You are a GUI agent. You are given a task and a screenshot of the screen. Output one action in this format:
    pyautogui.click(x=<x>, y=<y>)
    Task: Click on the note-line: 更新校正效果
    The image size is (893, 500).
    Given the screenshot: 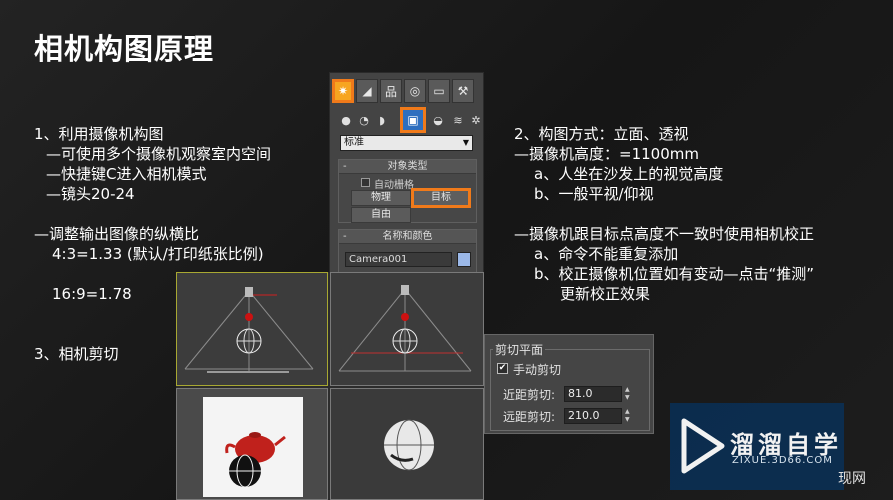 What is the action you would take?
    pyautogui.click(x=605, y=294)
    